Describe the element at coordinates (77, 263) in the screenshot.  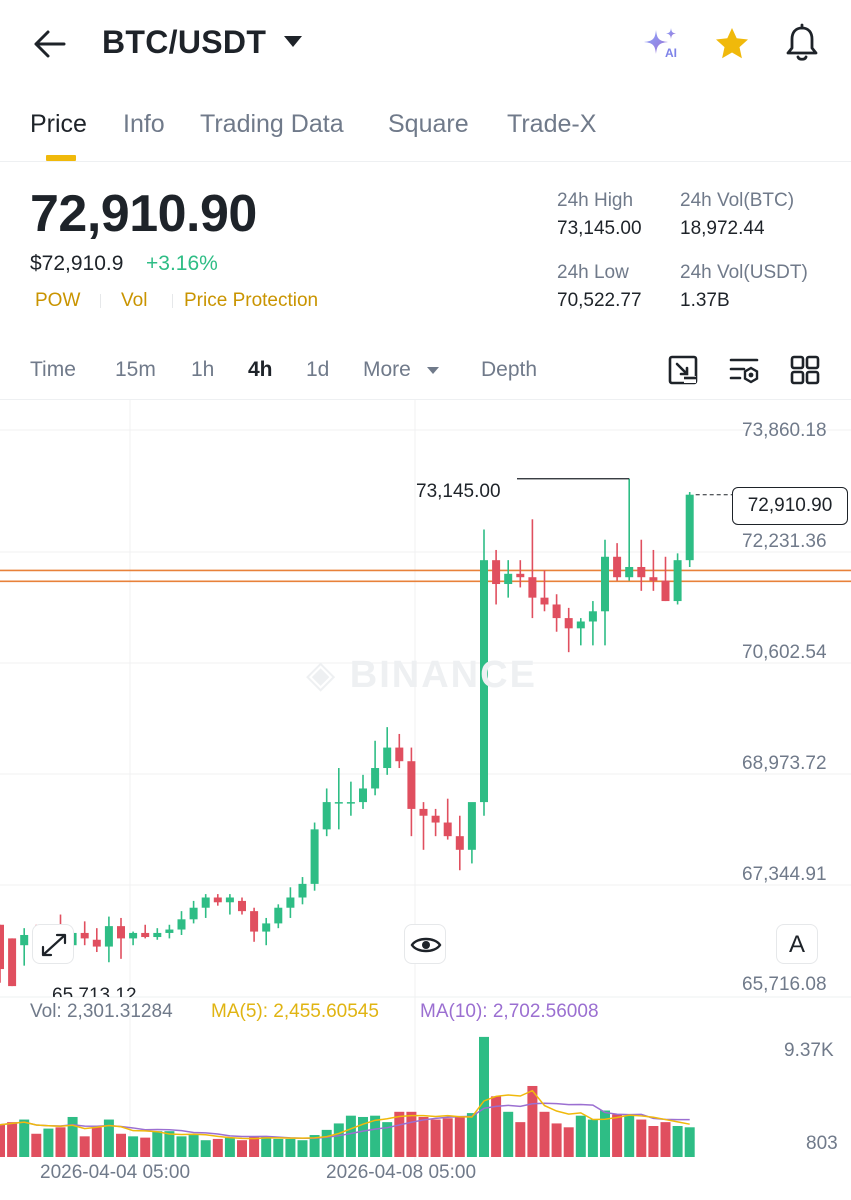
I see `usd-price: $72,910.9` at that location.